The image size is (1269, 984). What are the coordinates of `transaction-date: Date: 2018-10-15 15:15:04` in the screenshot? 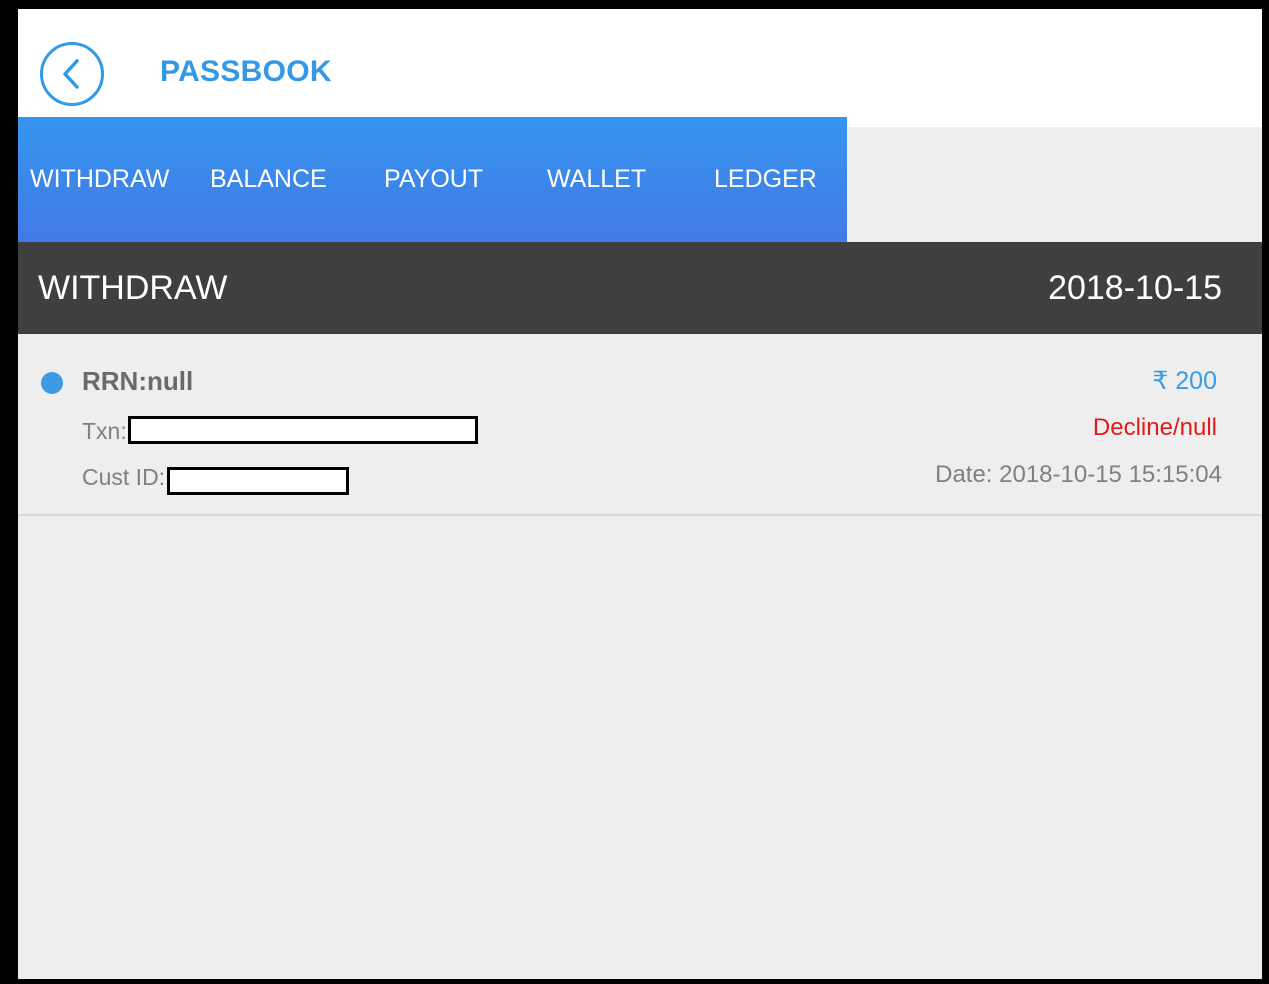 It's located at (1078, 474).